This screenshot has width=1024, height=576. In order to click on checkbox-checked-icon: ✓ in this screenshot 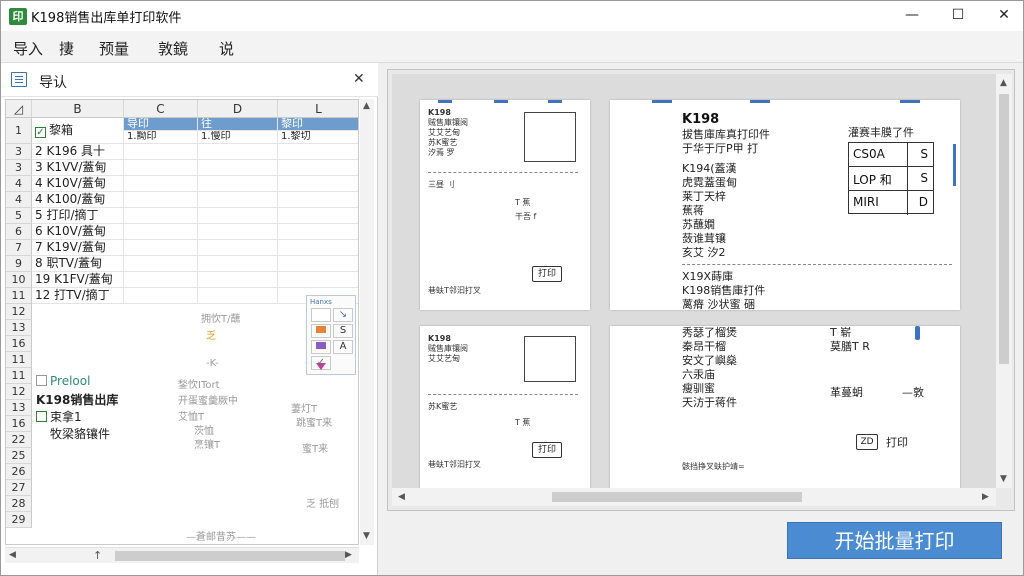, I will do `click(40, 132)`.